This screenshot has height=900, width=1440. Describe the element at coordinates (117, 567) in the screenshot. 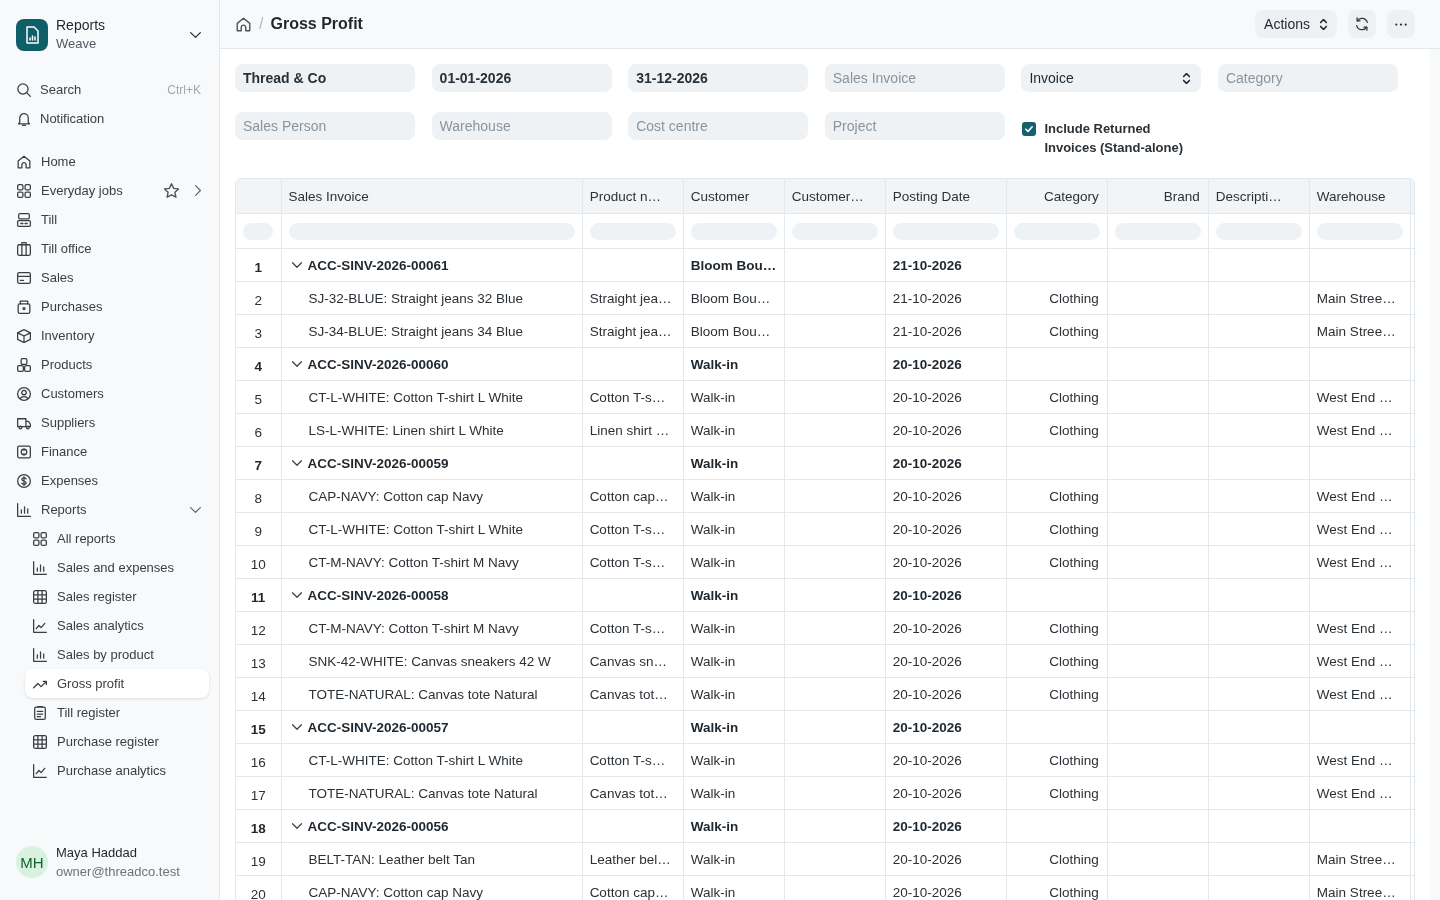

I see `sidebar-item: Sales and expenses` at that location.